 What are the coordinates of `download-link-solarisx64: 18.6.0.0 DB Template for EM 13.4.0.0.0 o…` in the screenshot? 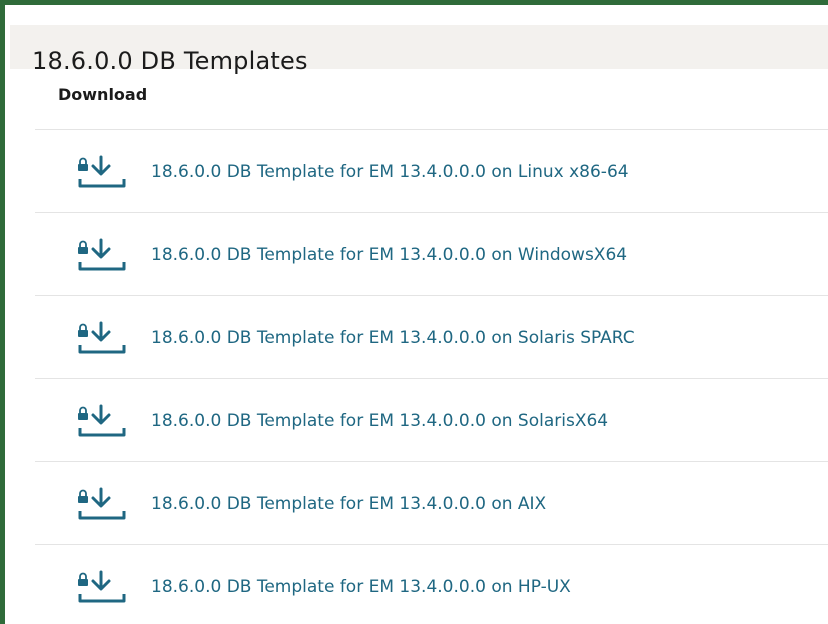 It's located at (342, 420).